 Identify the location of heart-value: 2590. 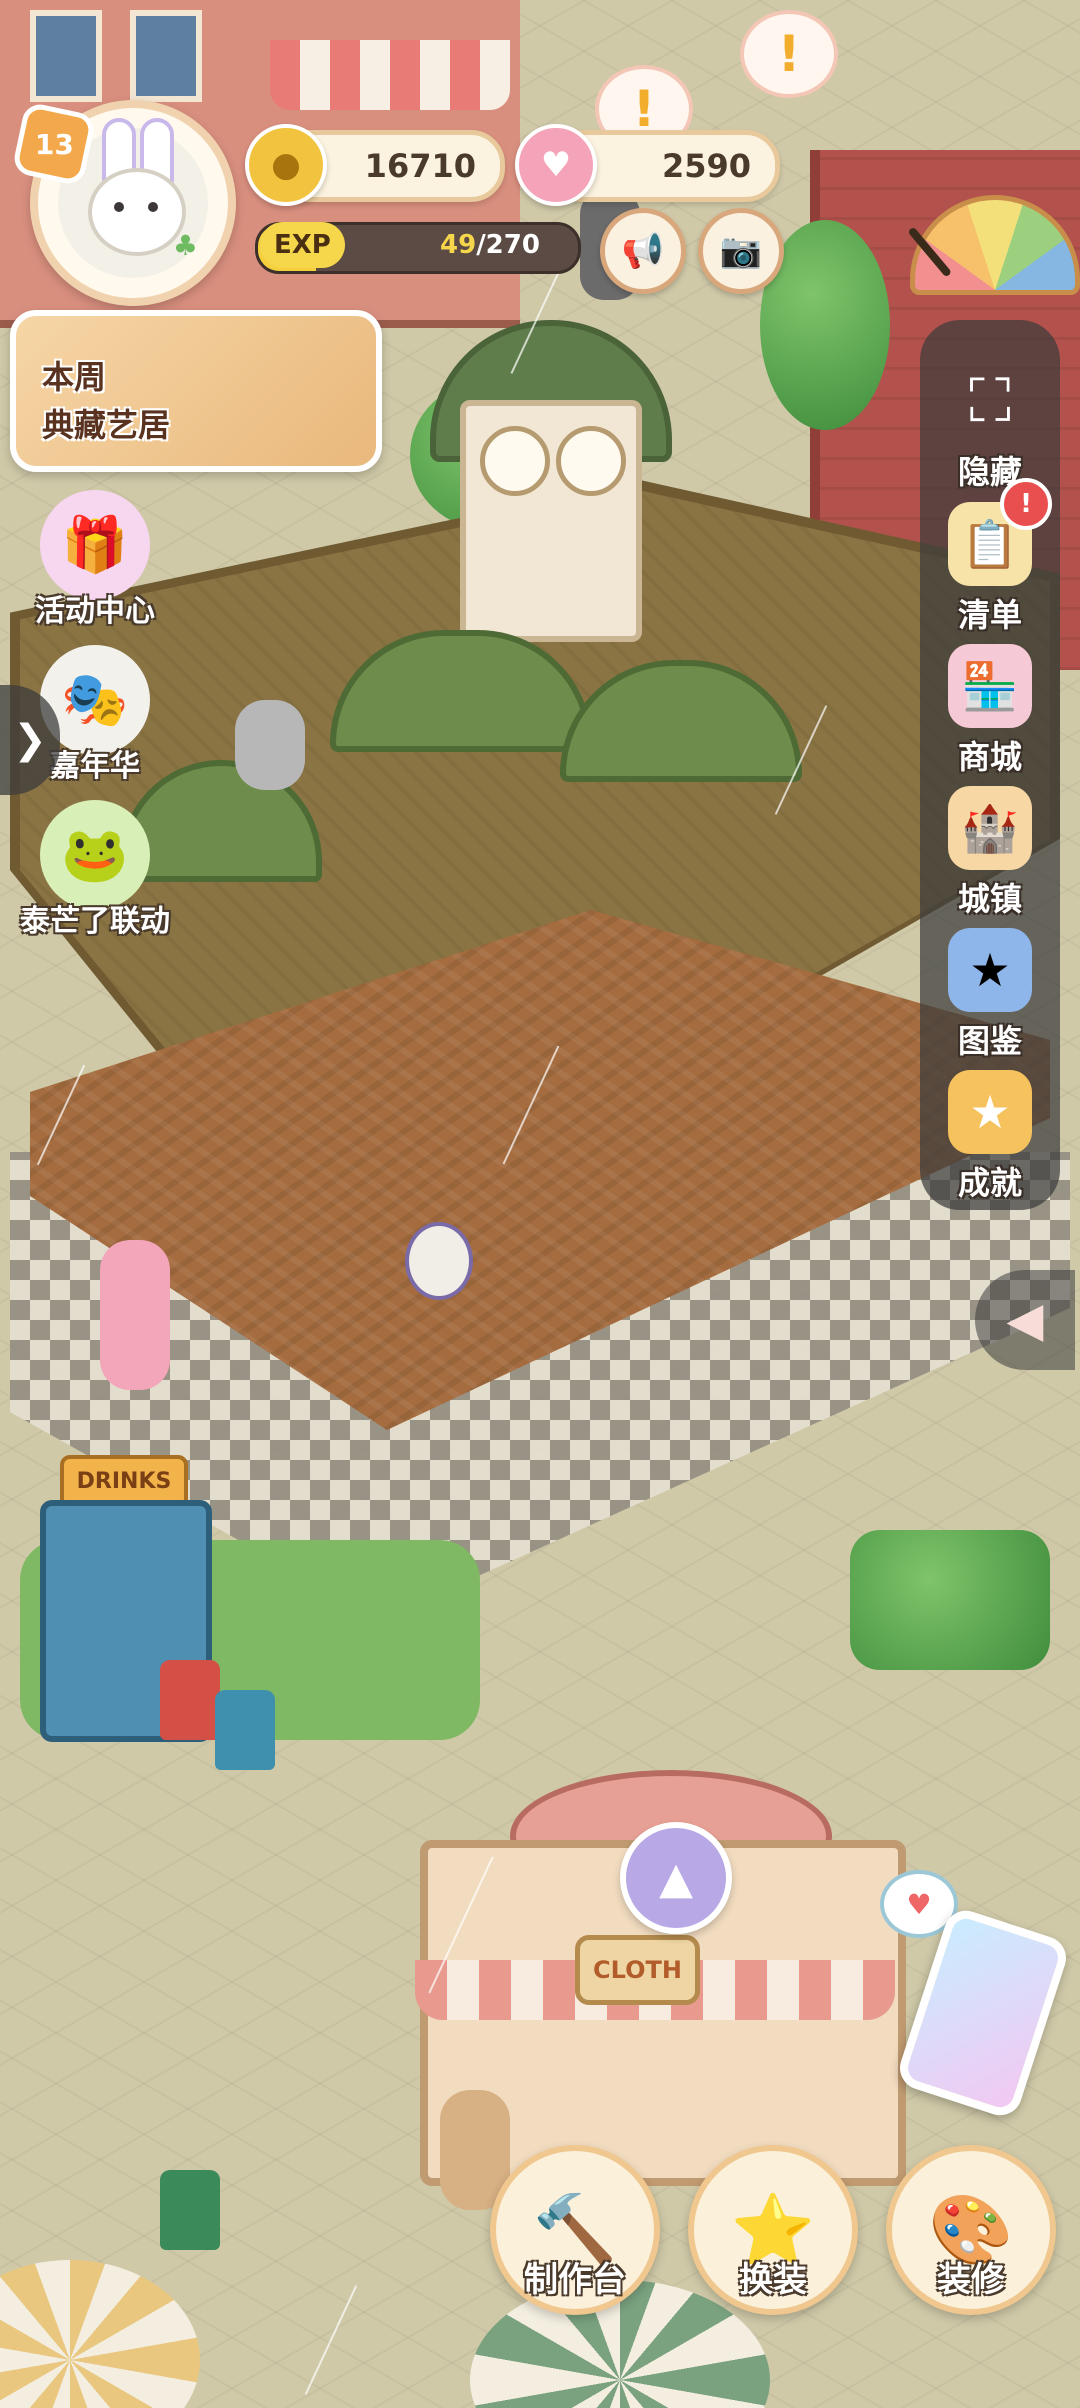
(706, 166).